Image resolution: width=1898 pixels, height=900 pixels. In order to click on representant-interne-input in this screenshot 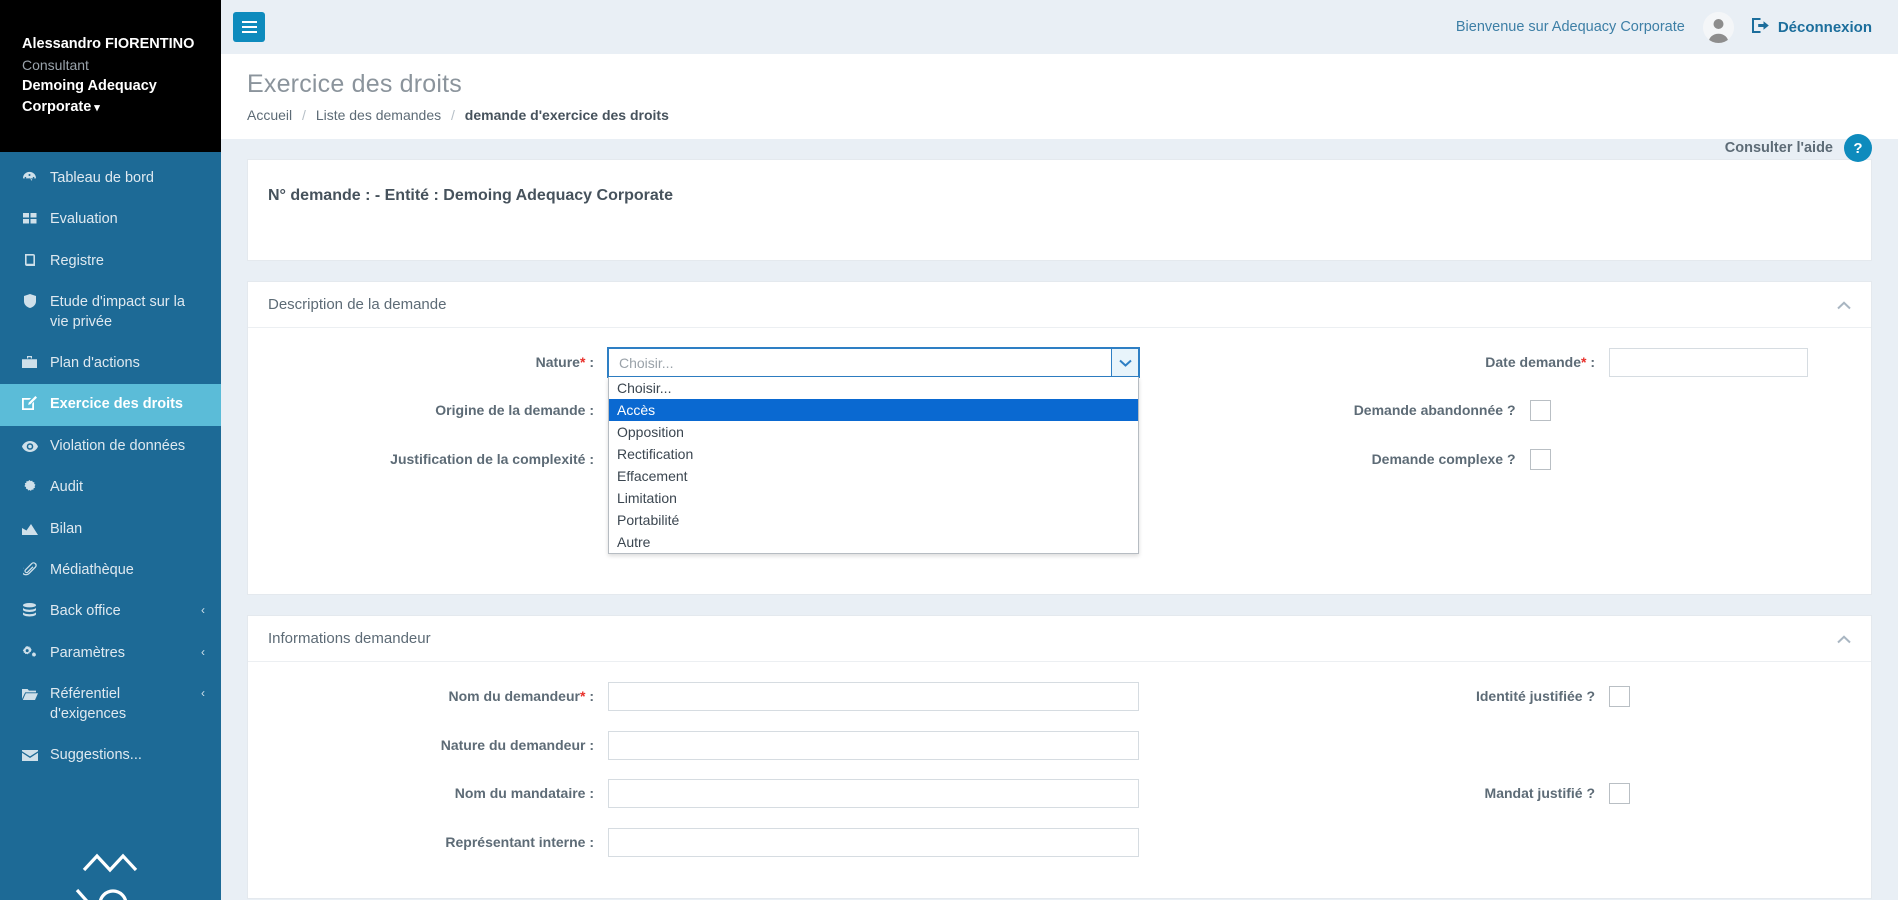, I will do `click(873, 842)`.